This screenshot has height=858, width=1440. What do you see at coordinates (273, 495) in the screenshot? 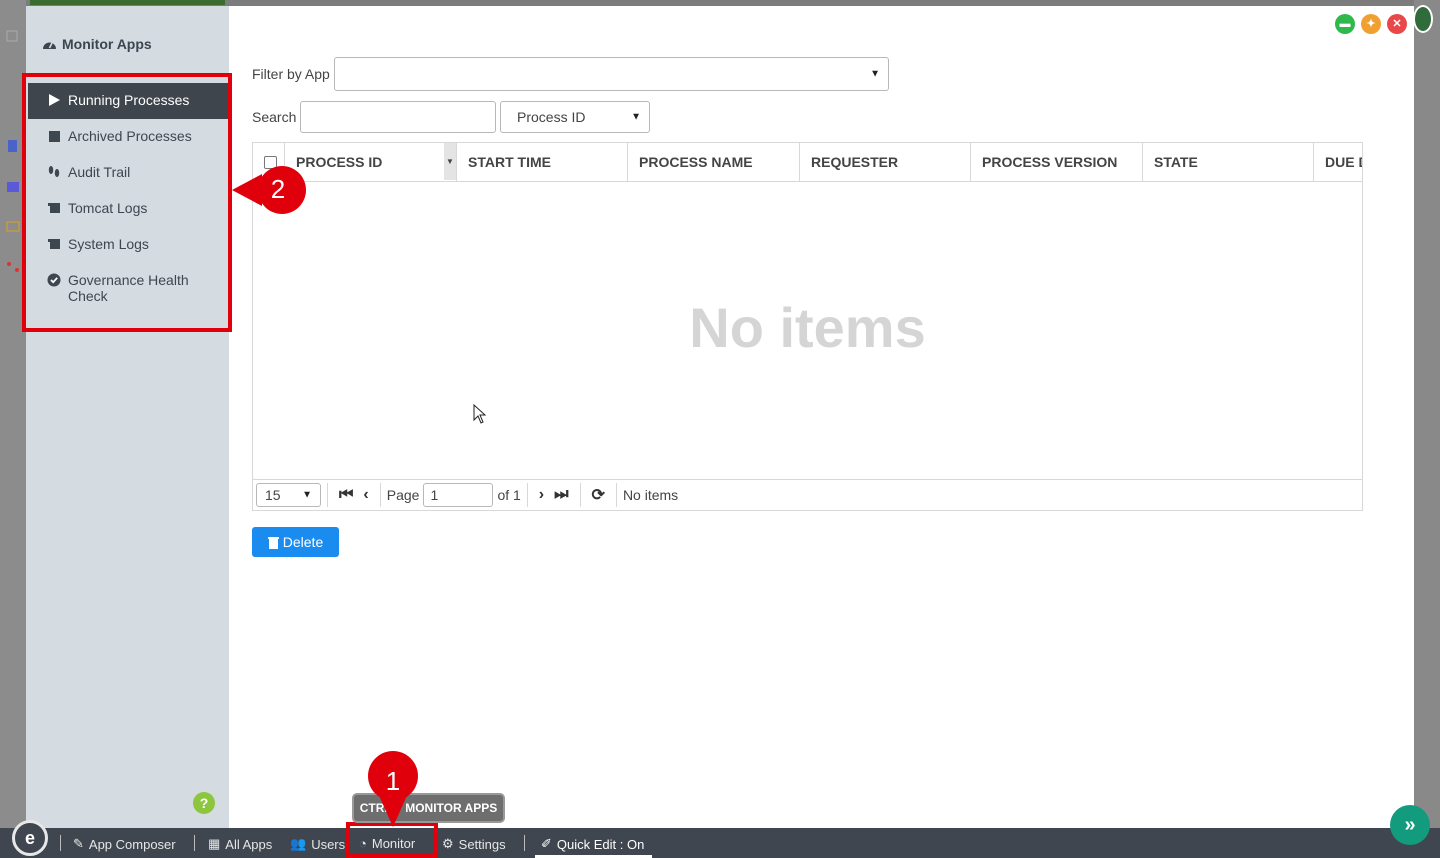
I see `page-size-value: 15` at bounding box center [273, 495].